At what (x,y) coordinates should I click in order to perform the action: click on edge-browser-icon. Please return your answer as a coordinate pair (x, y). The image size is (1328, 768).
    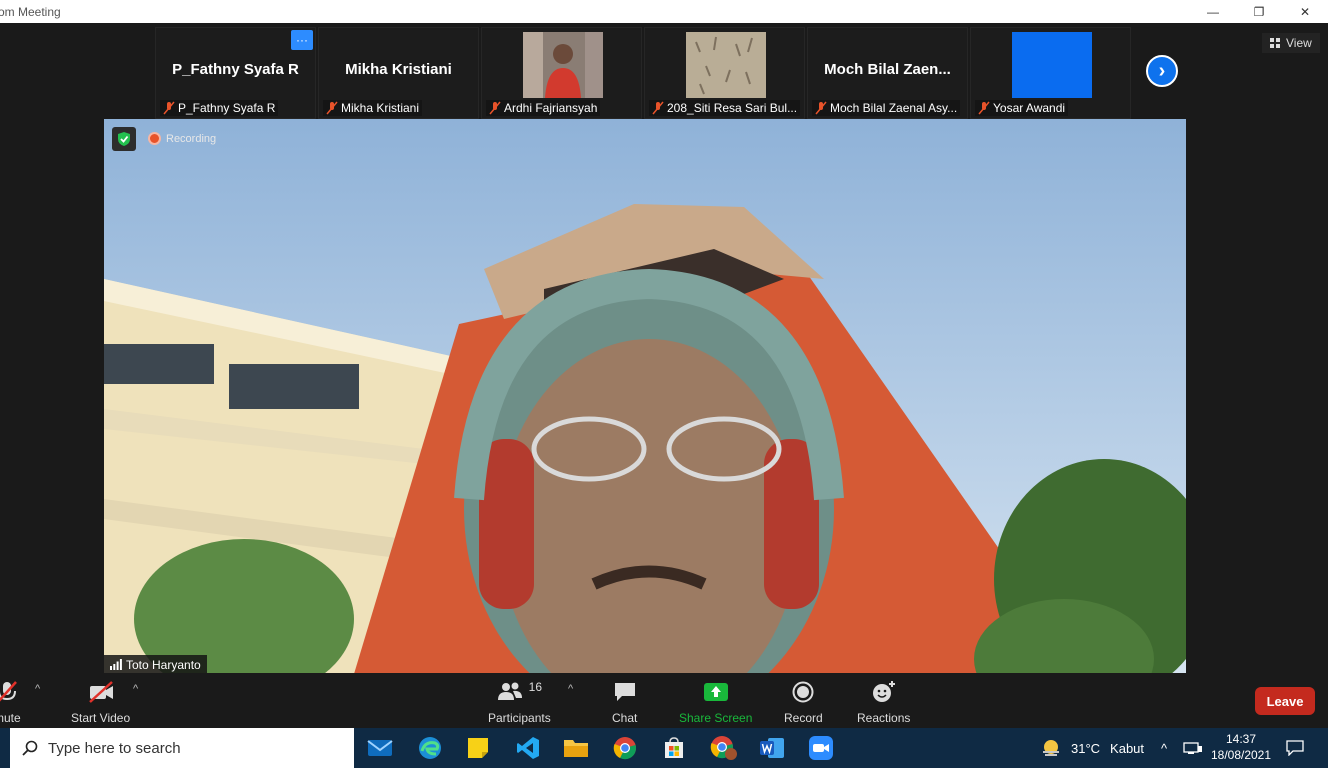
    Looking at the image, I should click on (430, 748).